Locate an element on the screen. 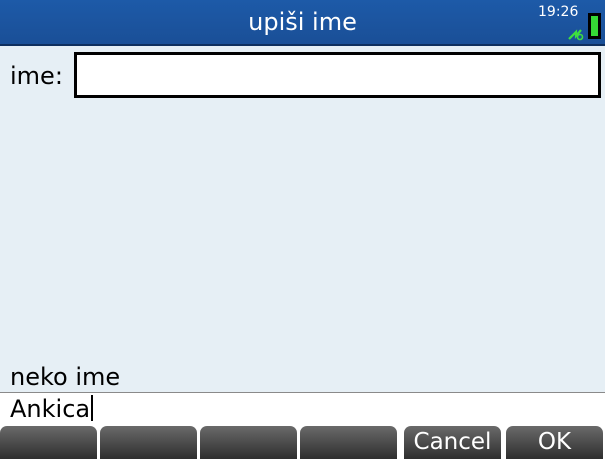 This screenshot has width=605, height=459. title-bar: upiši ime 19:26 is located at coordinates (302, 23).